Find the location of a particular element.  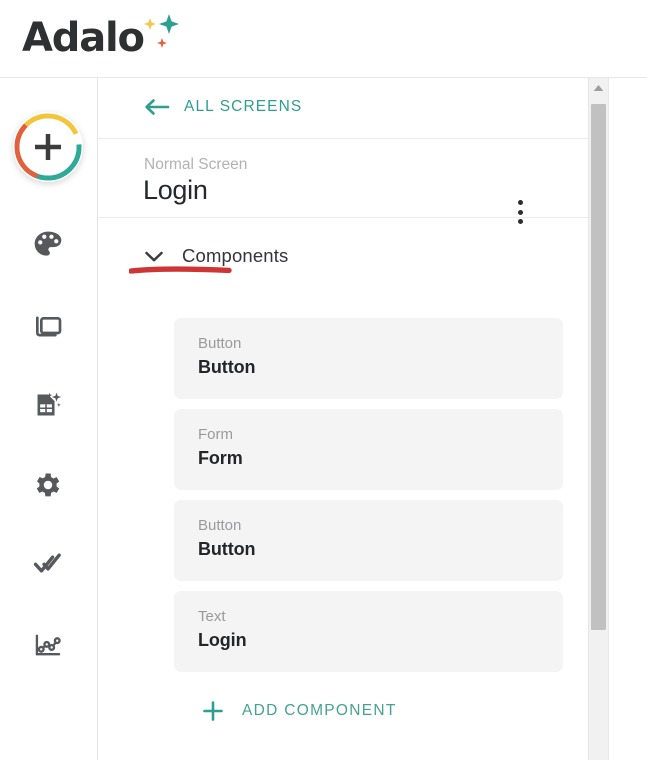

page-title: Login is located at coordinates (175, 190).